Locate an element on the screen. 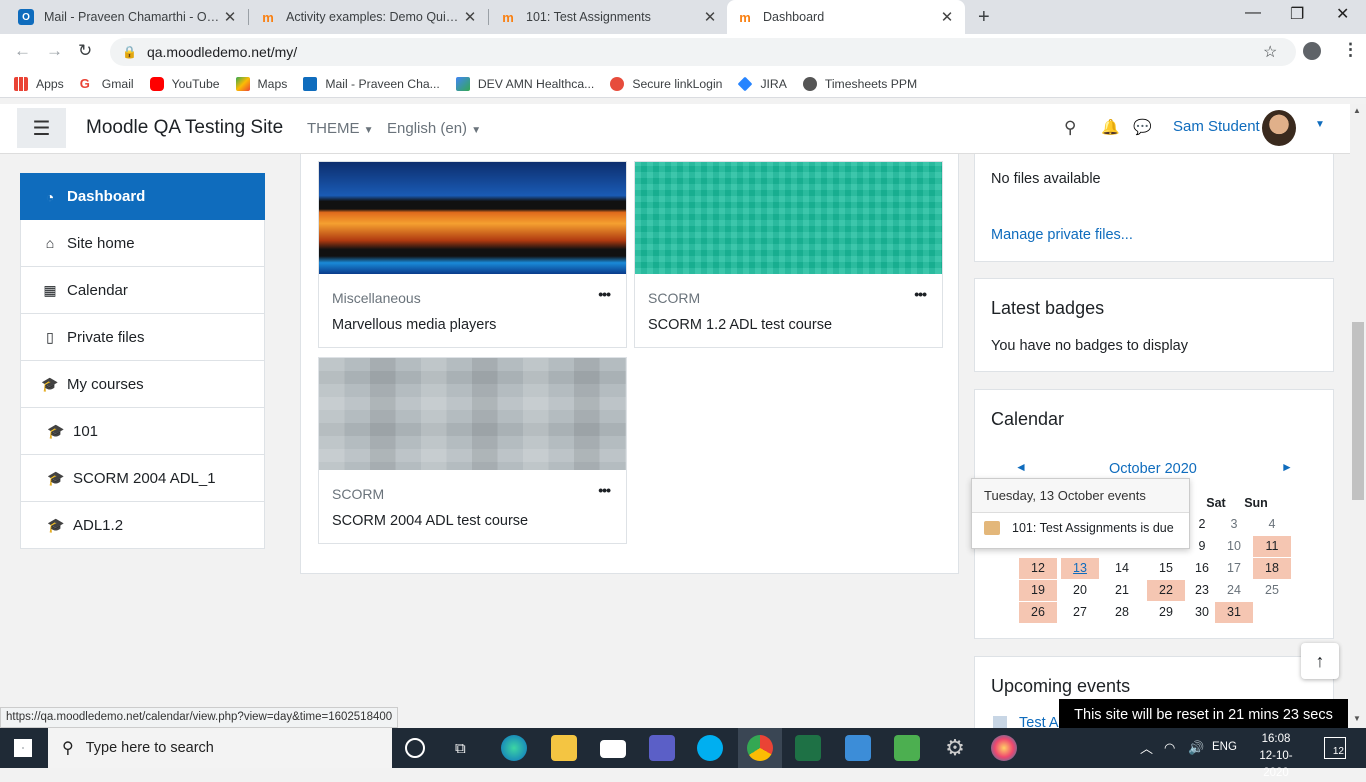  bookmark-apps: Apps is located at coordinates (39, 83).